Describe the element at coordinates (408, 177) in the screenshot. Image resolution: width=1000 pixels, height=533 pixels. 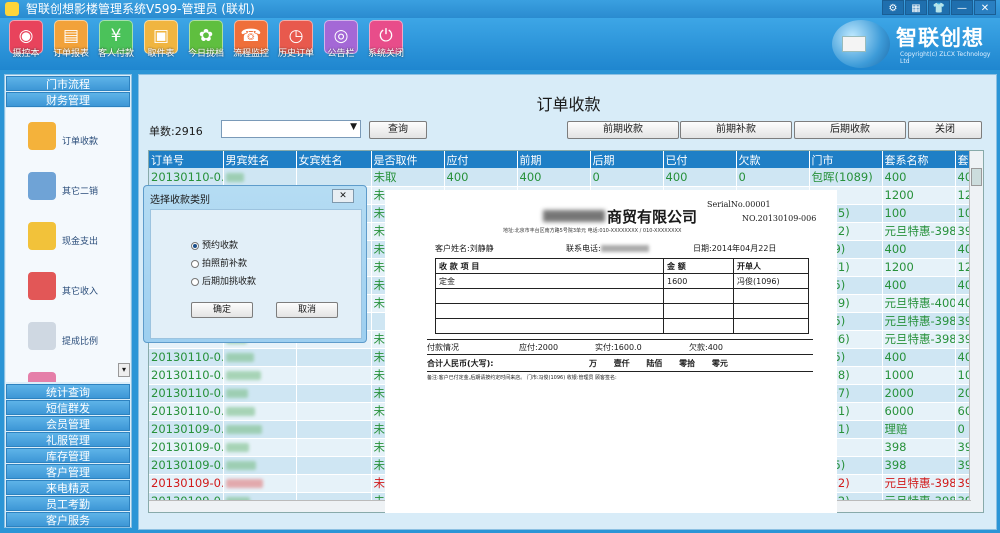
I see `table-cell: 未取` at that location.